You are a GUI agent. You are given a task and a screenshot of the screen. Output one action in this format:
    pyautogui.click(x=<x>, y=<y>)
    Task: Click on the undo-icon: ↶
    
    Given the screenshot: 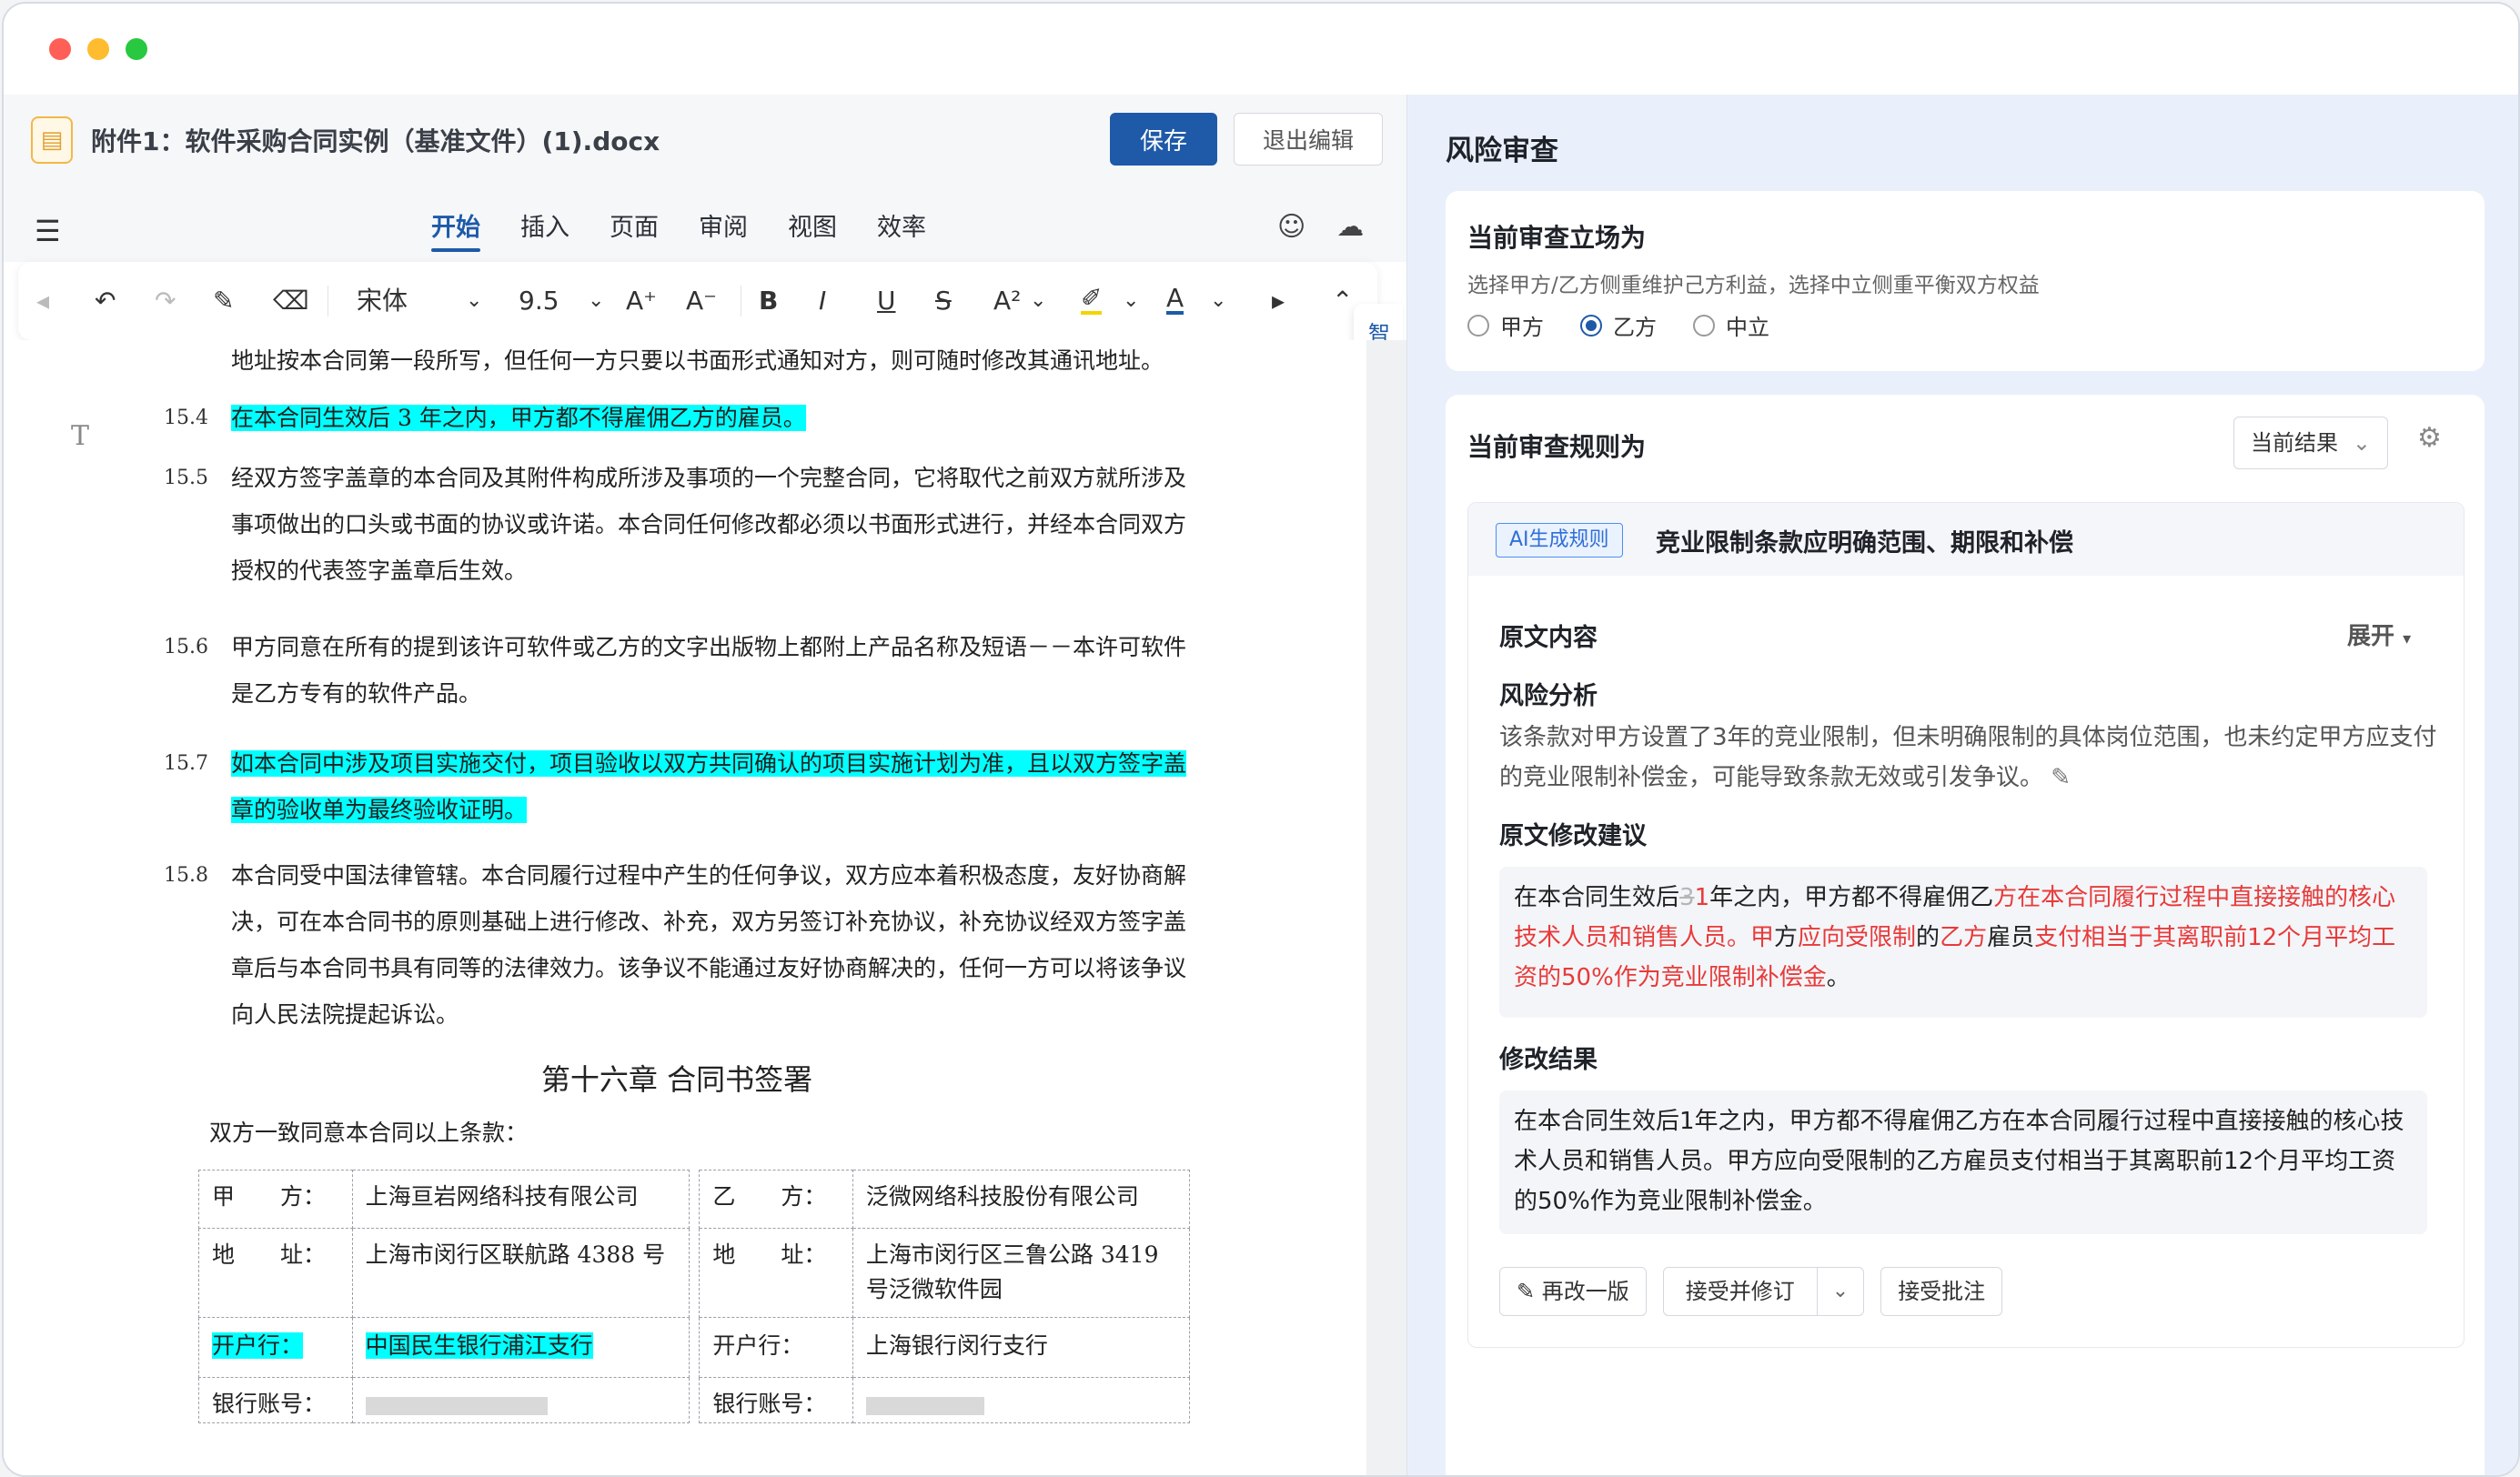 What is the action you would take?
    pyautogui.click(x=106, y=301)
    